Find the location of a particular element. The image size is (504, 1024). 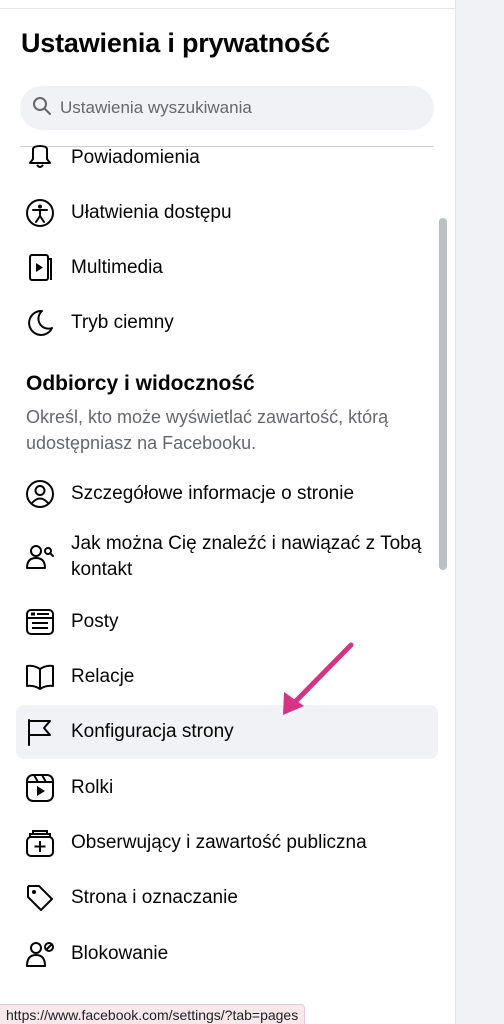

menu-item-page-setup: Konfiguracja strony is located at coordinates (227, 732).